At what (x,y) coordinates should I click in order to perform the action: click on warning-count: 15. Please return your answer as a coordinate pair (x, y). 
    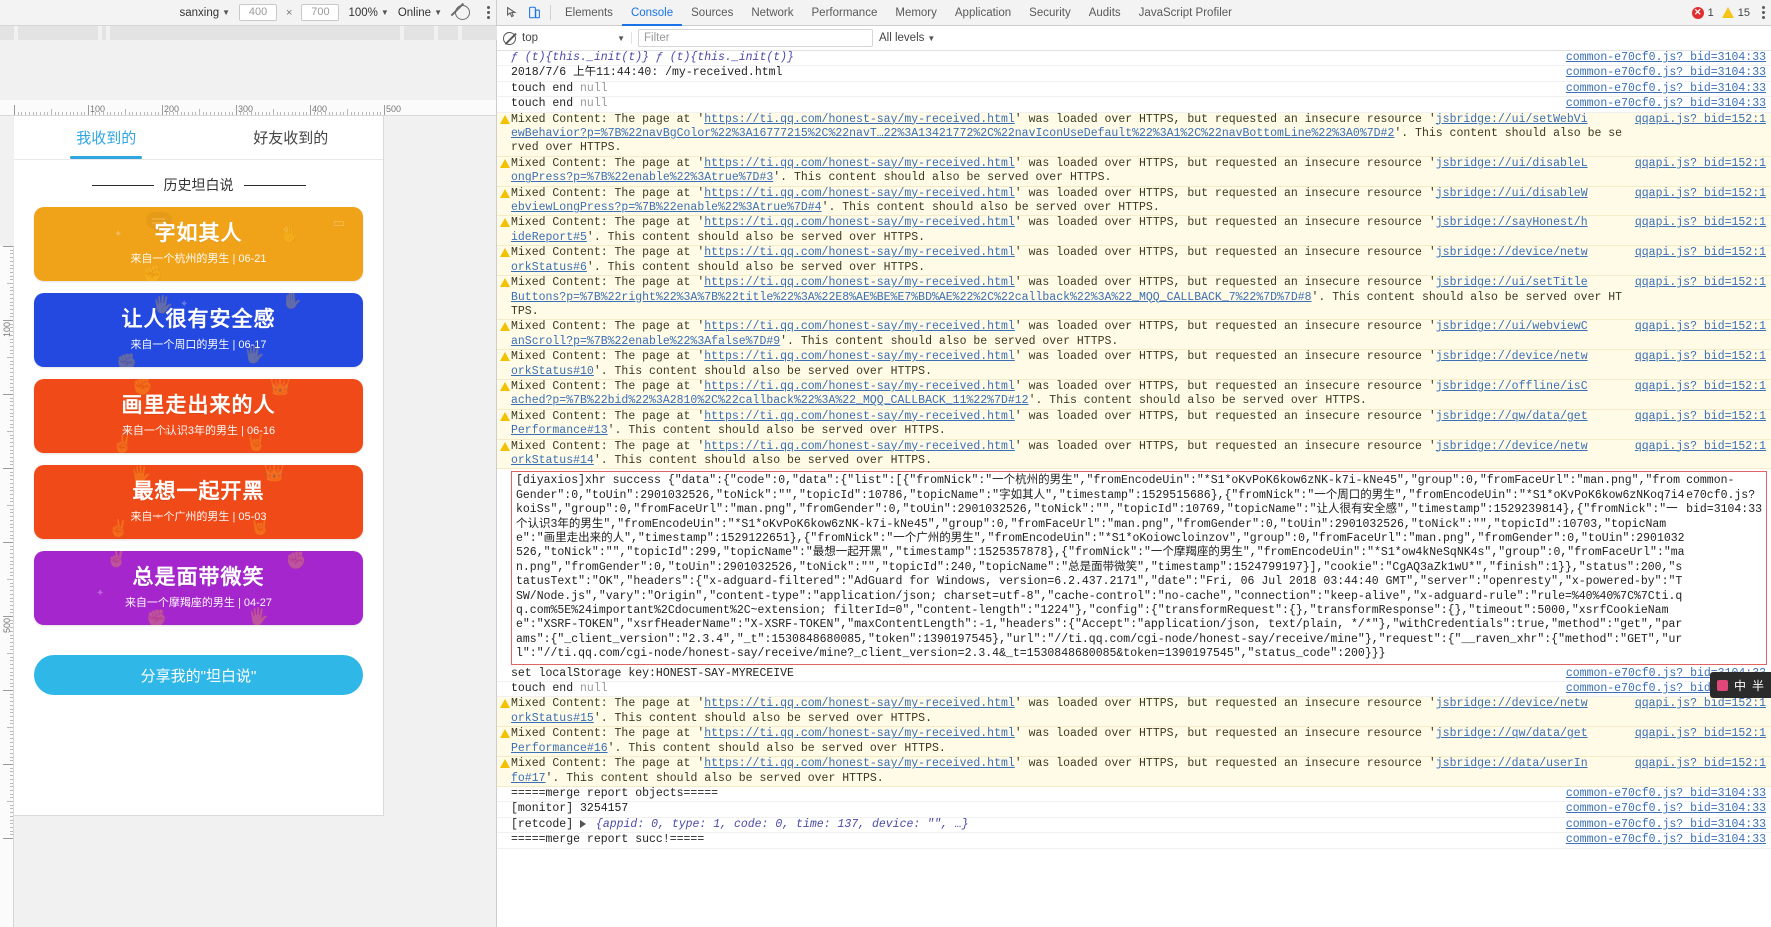
    Looking at the image, I should click on (1744, 13).